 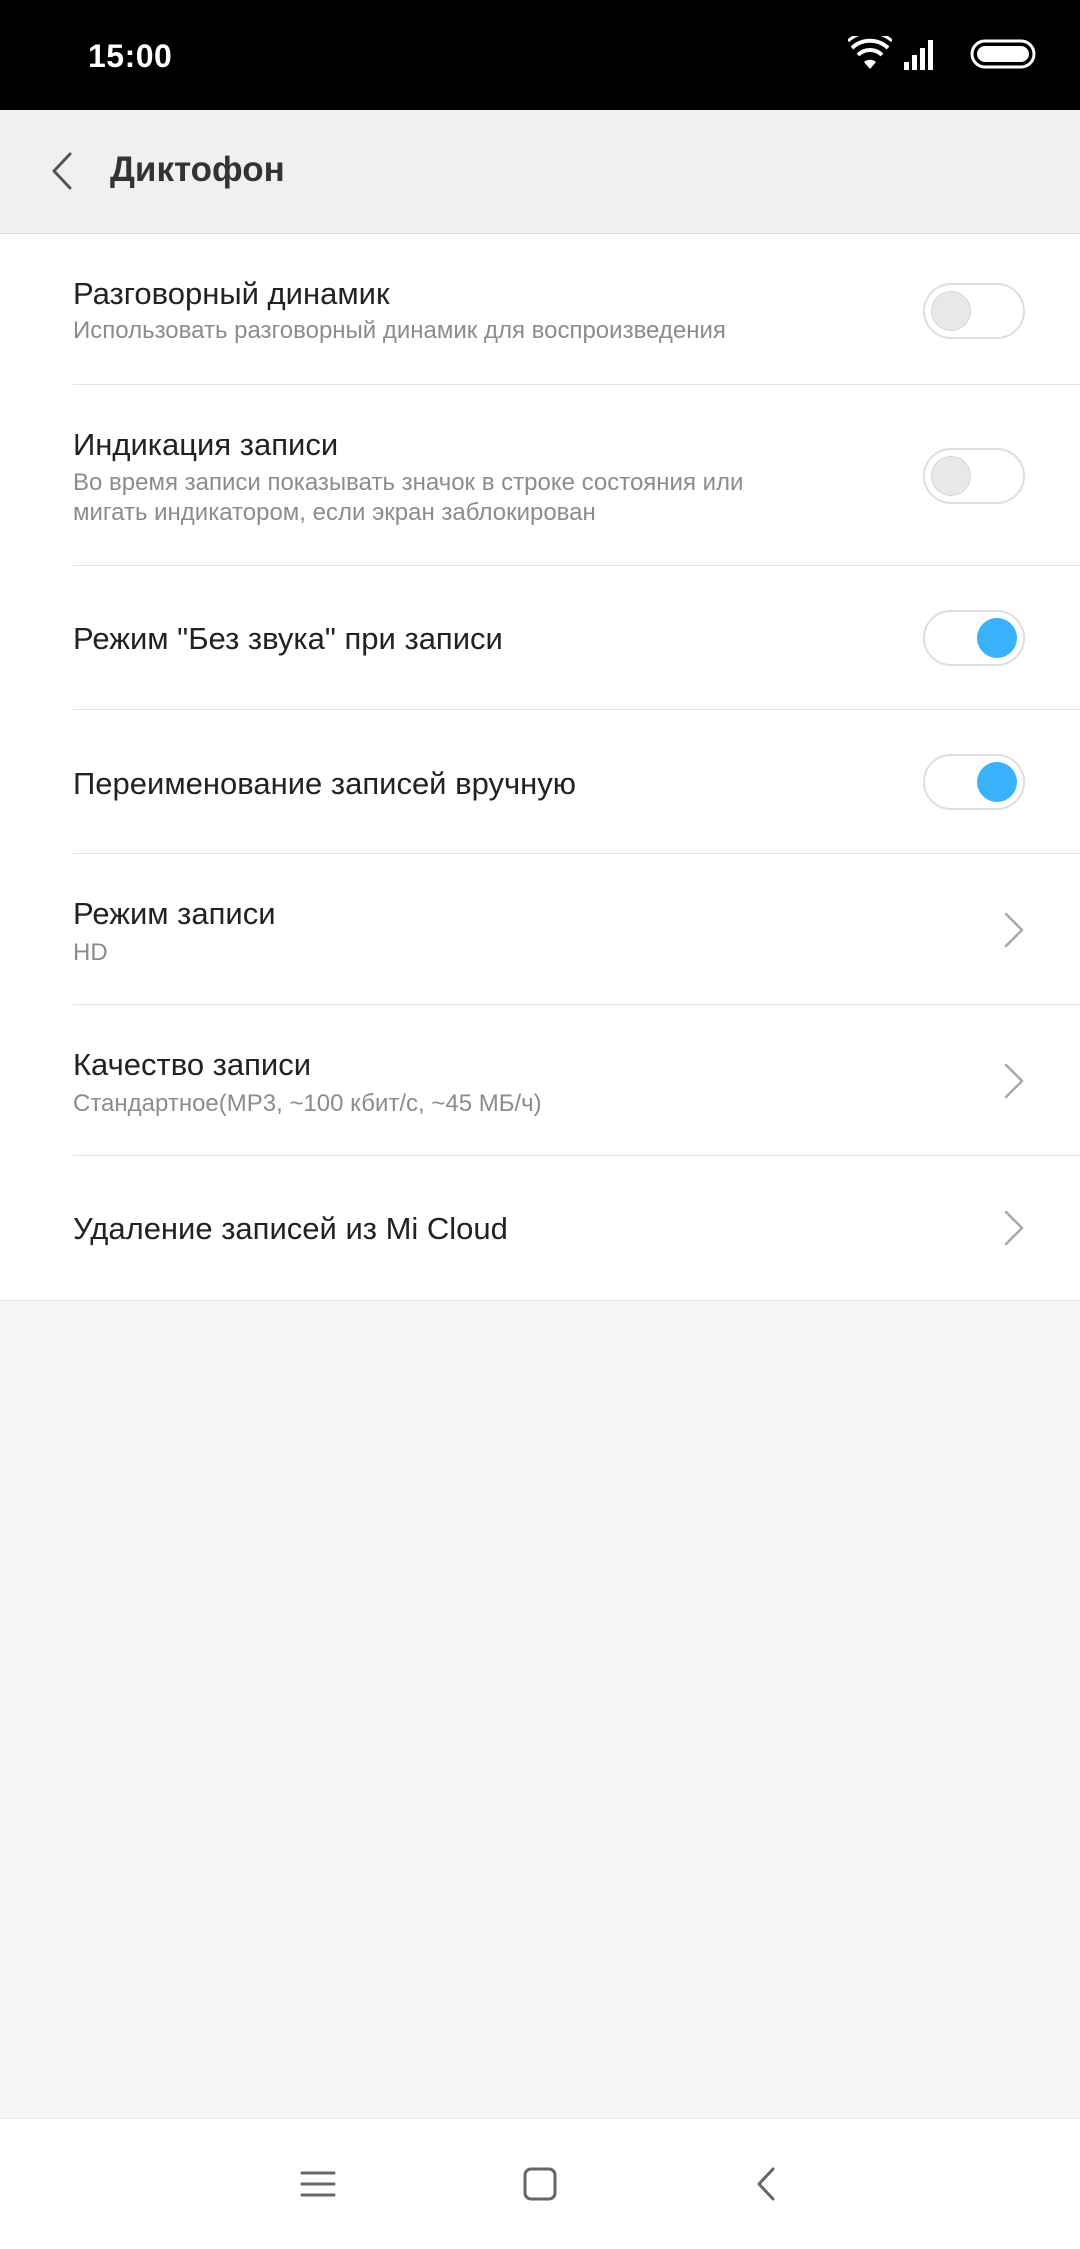 What do you see at coordinates (540, 172) in the screenshot?
I see `app-bar: Диктофон` at bounding box center [540, 172].